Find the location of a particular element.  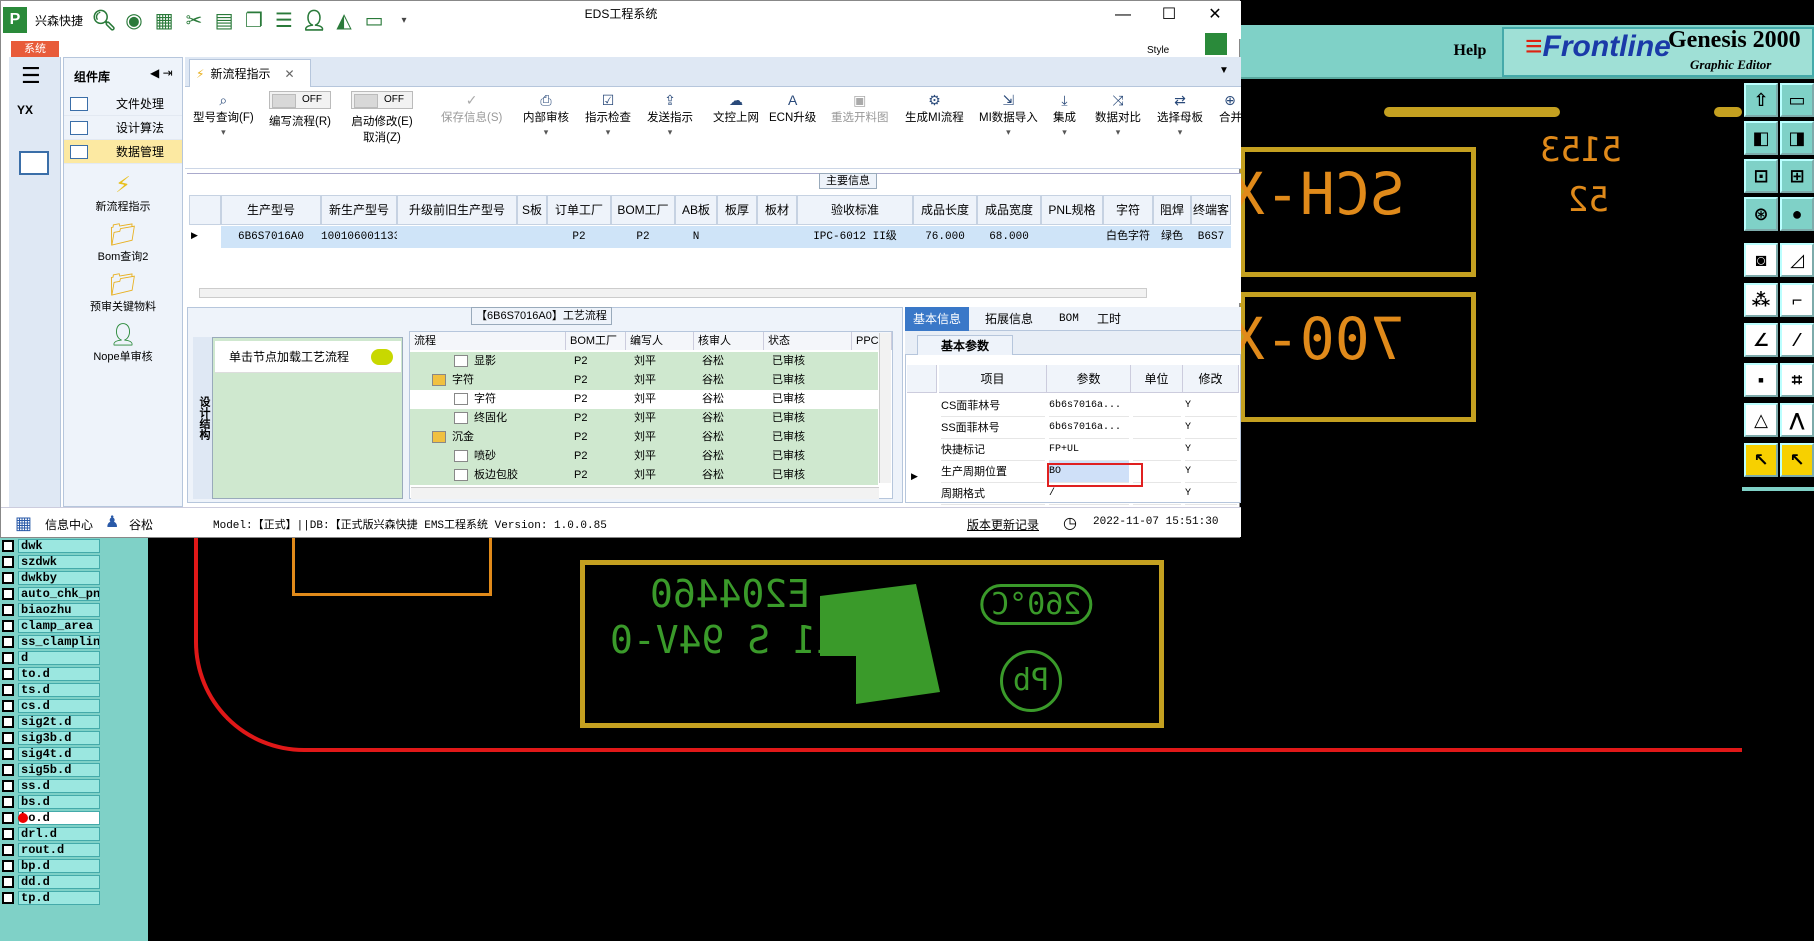

grid-cell: N is located at coordinates (696, 237).